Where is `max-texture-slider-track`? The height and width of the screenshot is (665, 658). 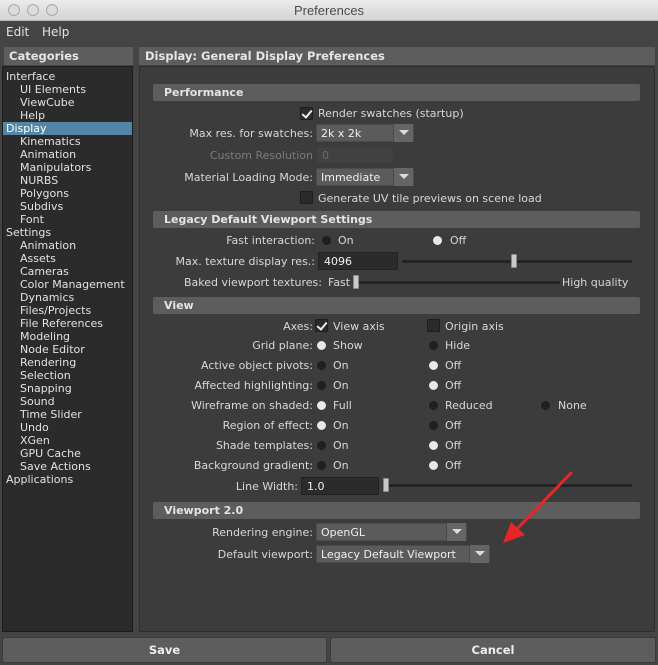 max-texture-slider-track is located at coordinates (517, 261).